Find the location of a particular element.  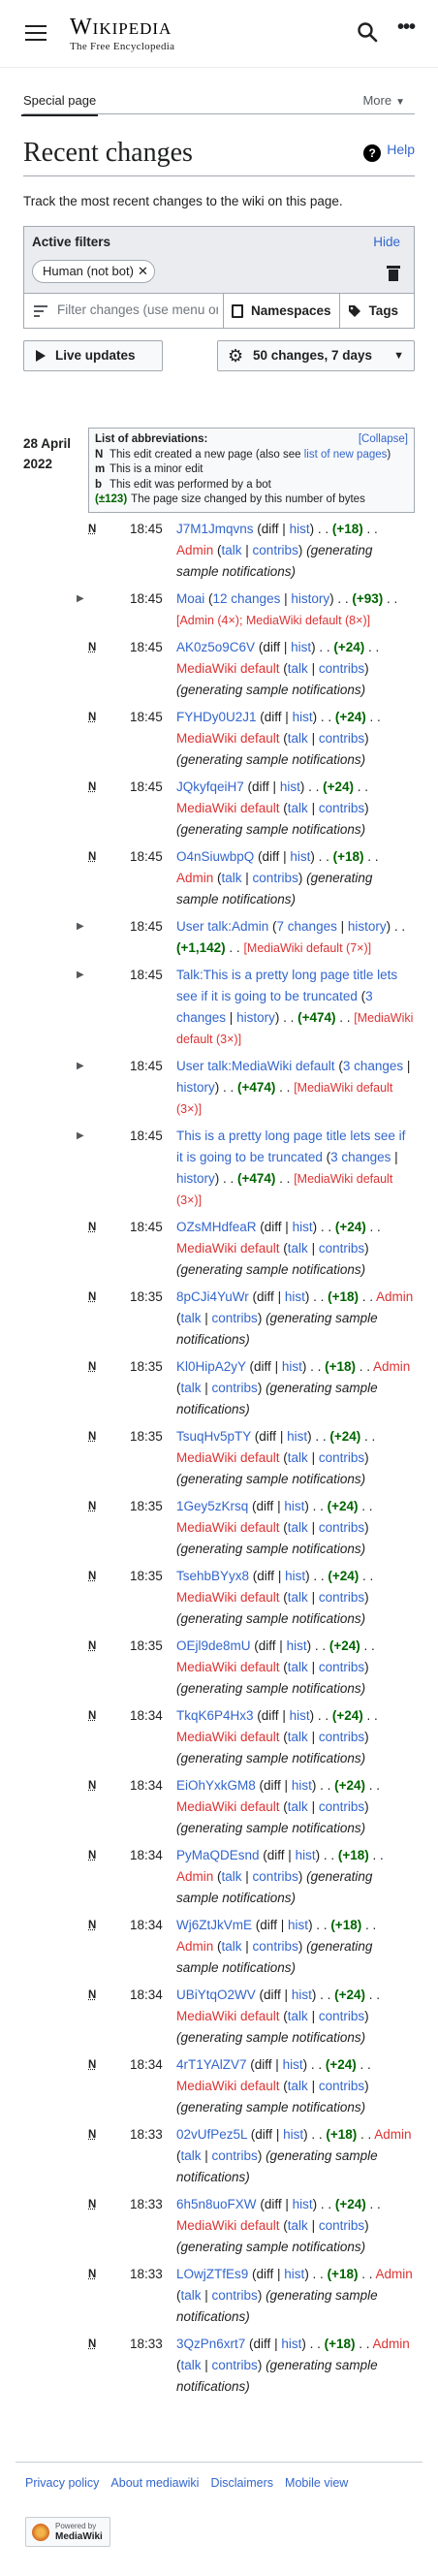

search-icon is located at coordinates (367, 32).